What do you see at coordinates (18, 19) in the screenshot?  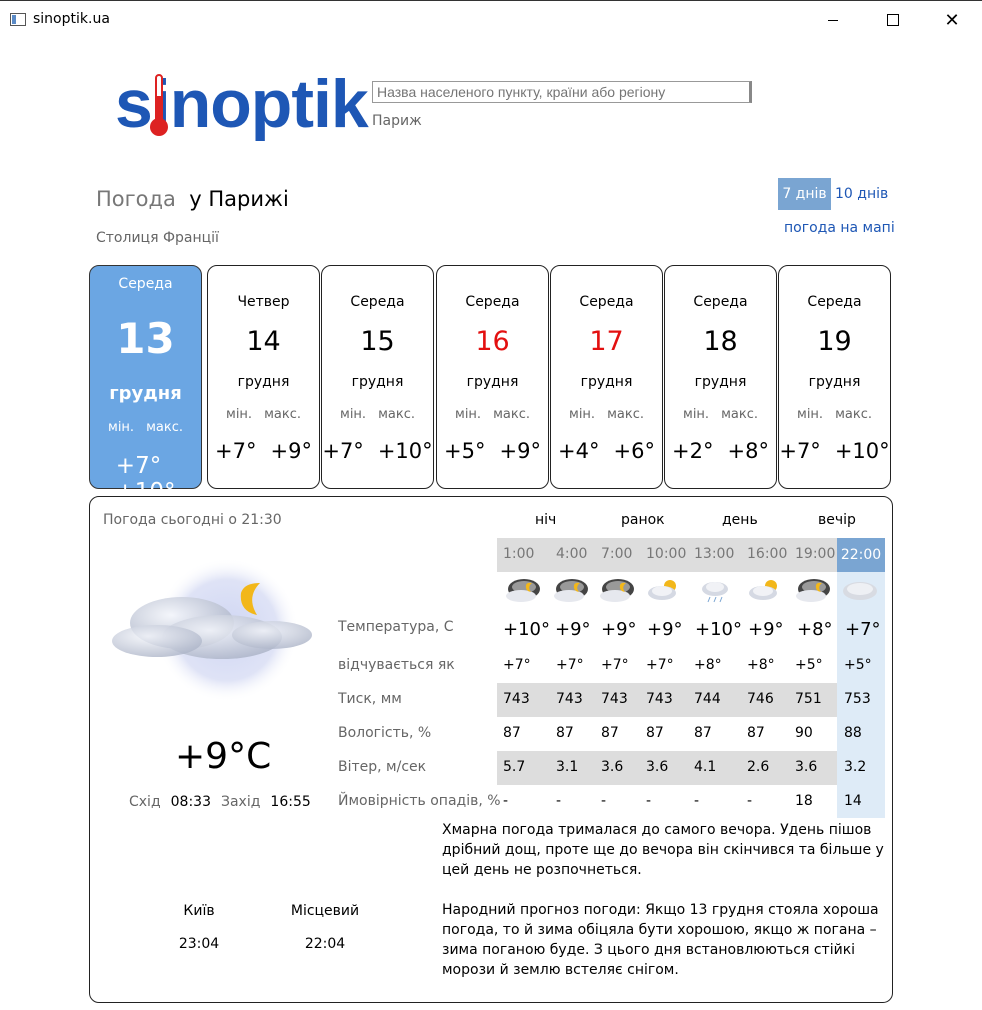 I see `app-window-icon` at bounding box center [18, 19].